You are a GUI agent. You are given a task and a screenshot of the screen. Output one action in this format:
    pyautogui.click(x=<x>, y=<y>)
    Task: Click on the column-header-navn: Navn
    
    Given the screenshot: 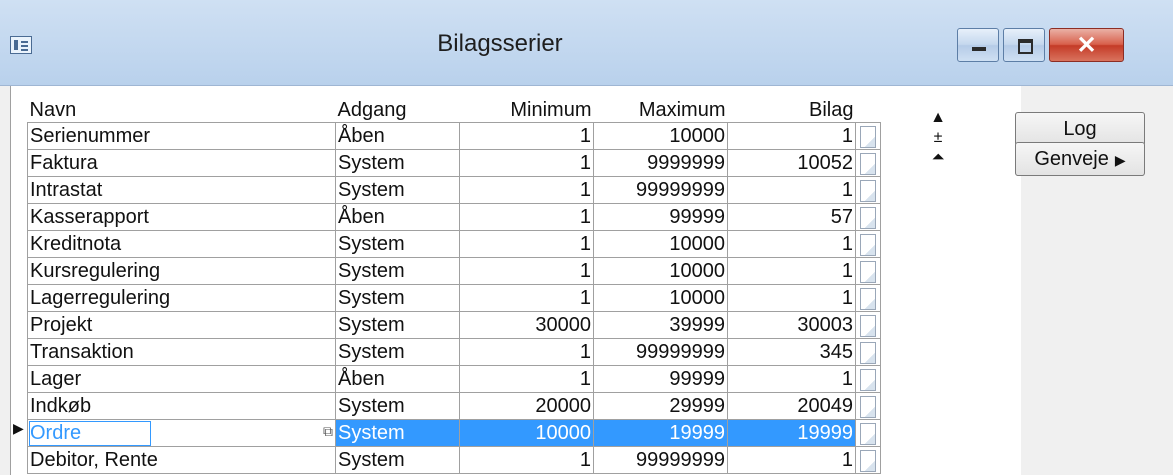 What is the action you would take?
    pyautogui.click(x=182, y=108)
    